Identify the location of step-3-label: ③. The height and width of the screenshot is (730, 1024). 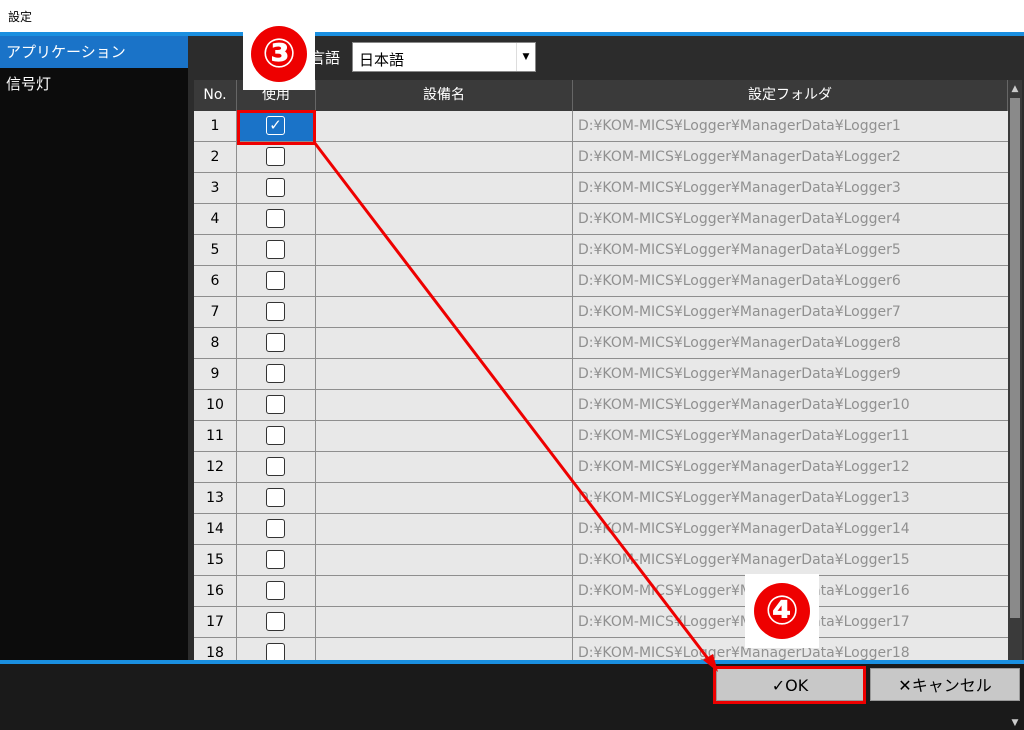
(279, 54).